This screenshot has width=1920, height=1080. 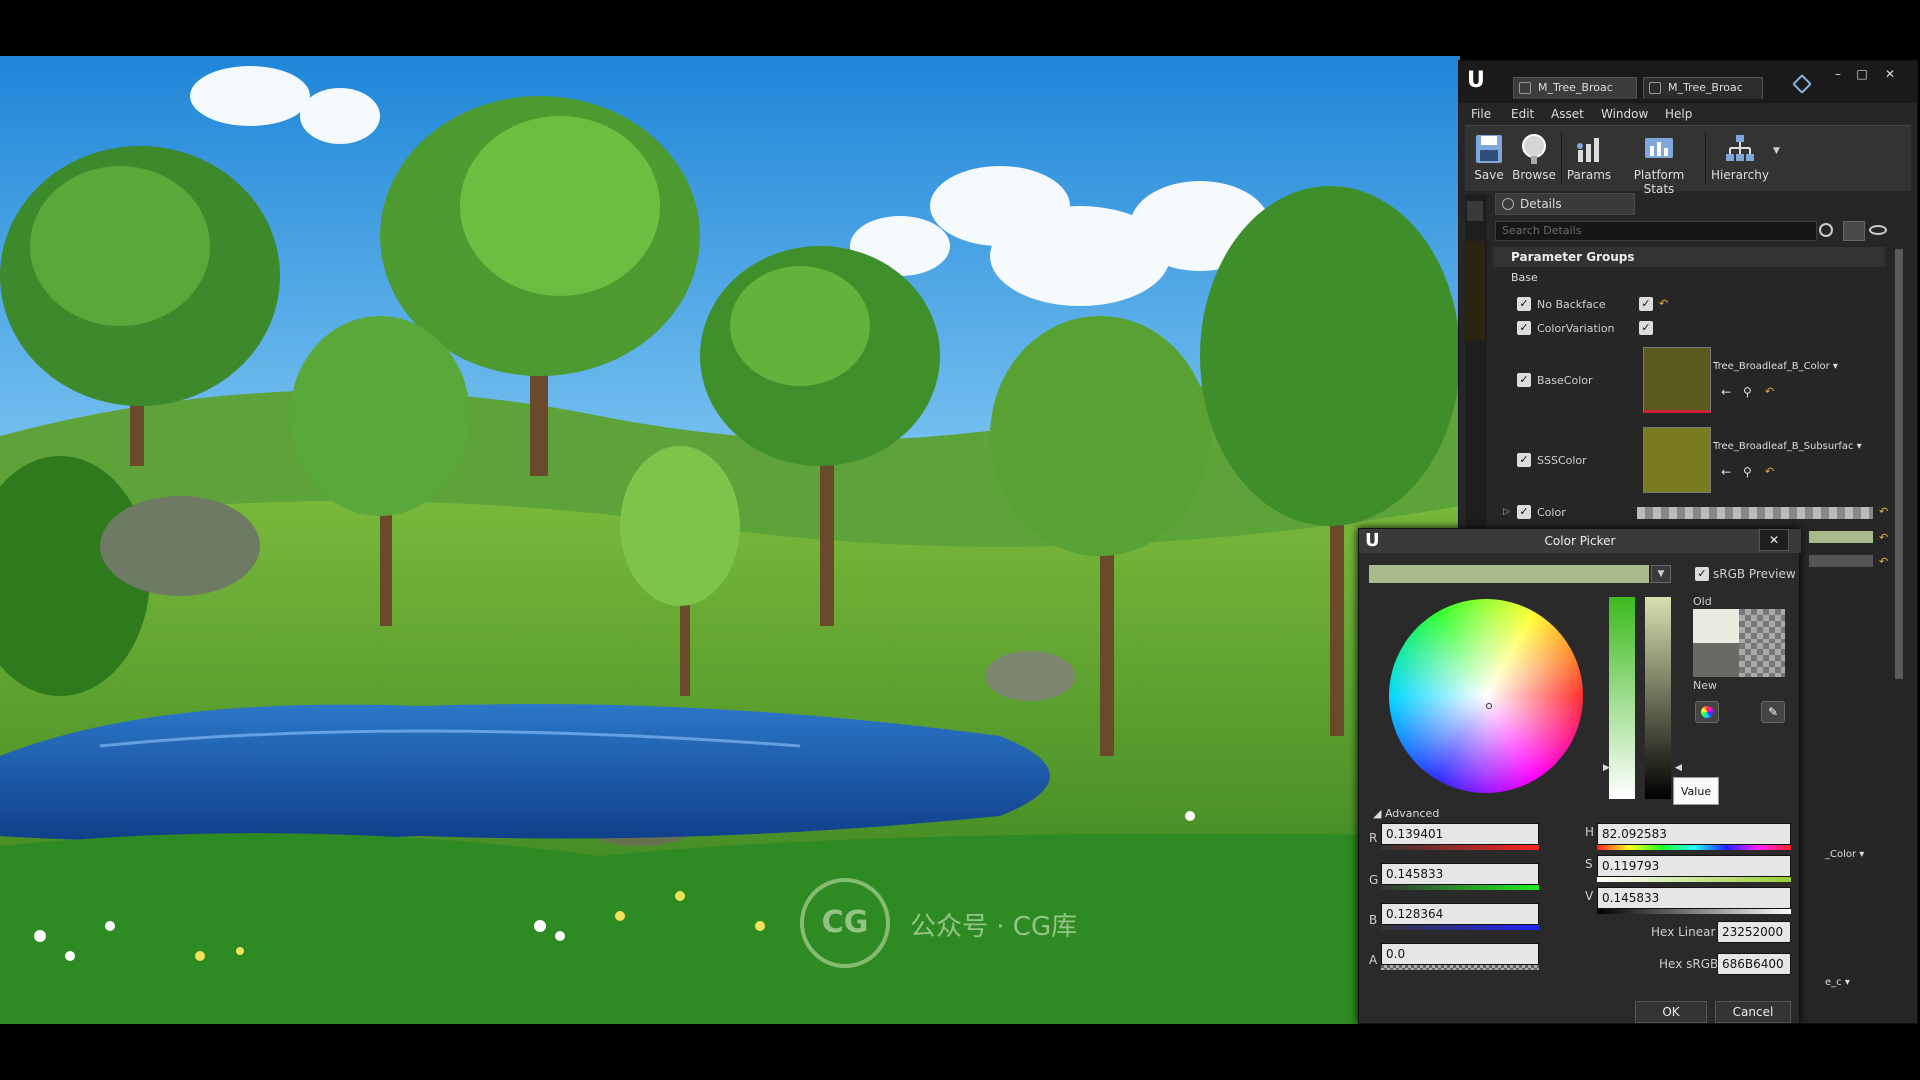 What do you see at coordinates (1694, 898) in the screenshot?
I see `v-input: 0.145833` at bounding box center [1694, 898].